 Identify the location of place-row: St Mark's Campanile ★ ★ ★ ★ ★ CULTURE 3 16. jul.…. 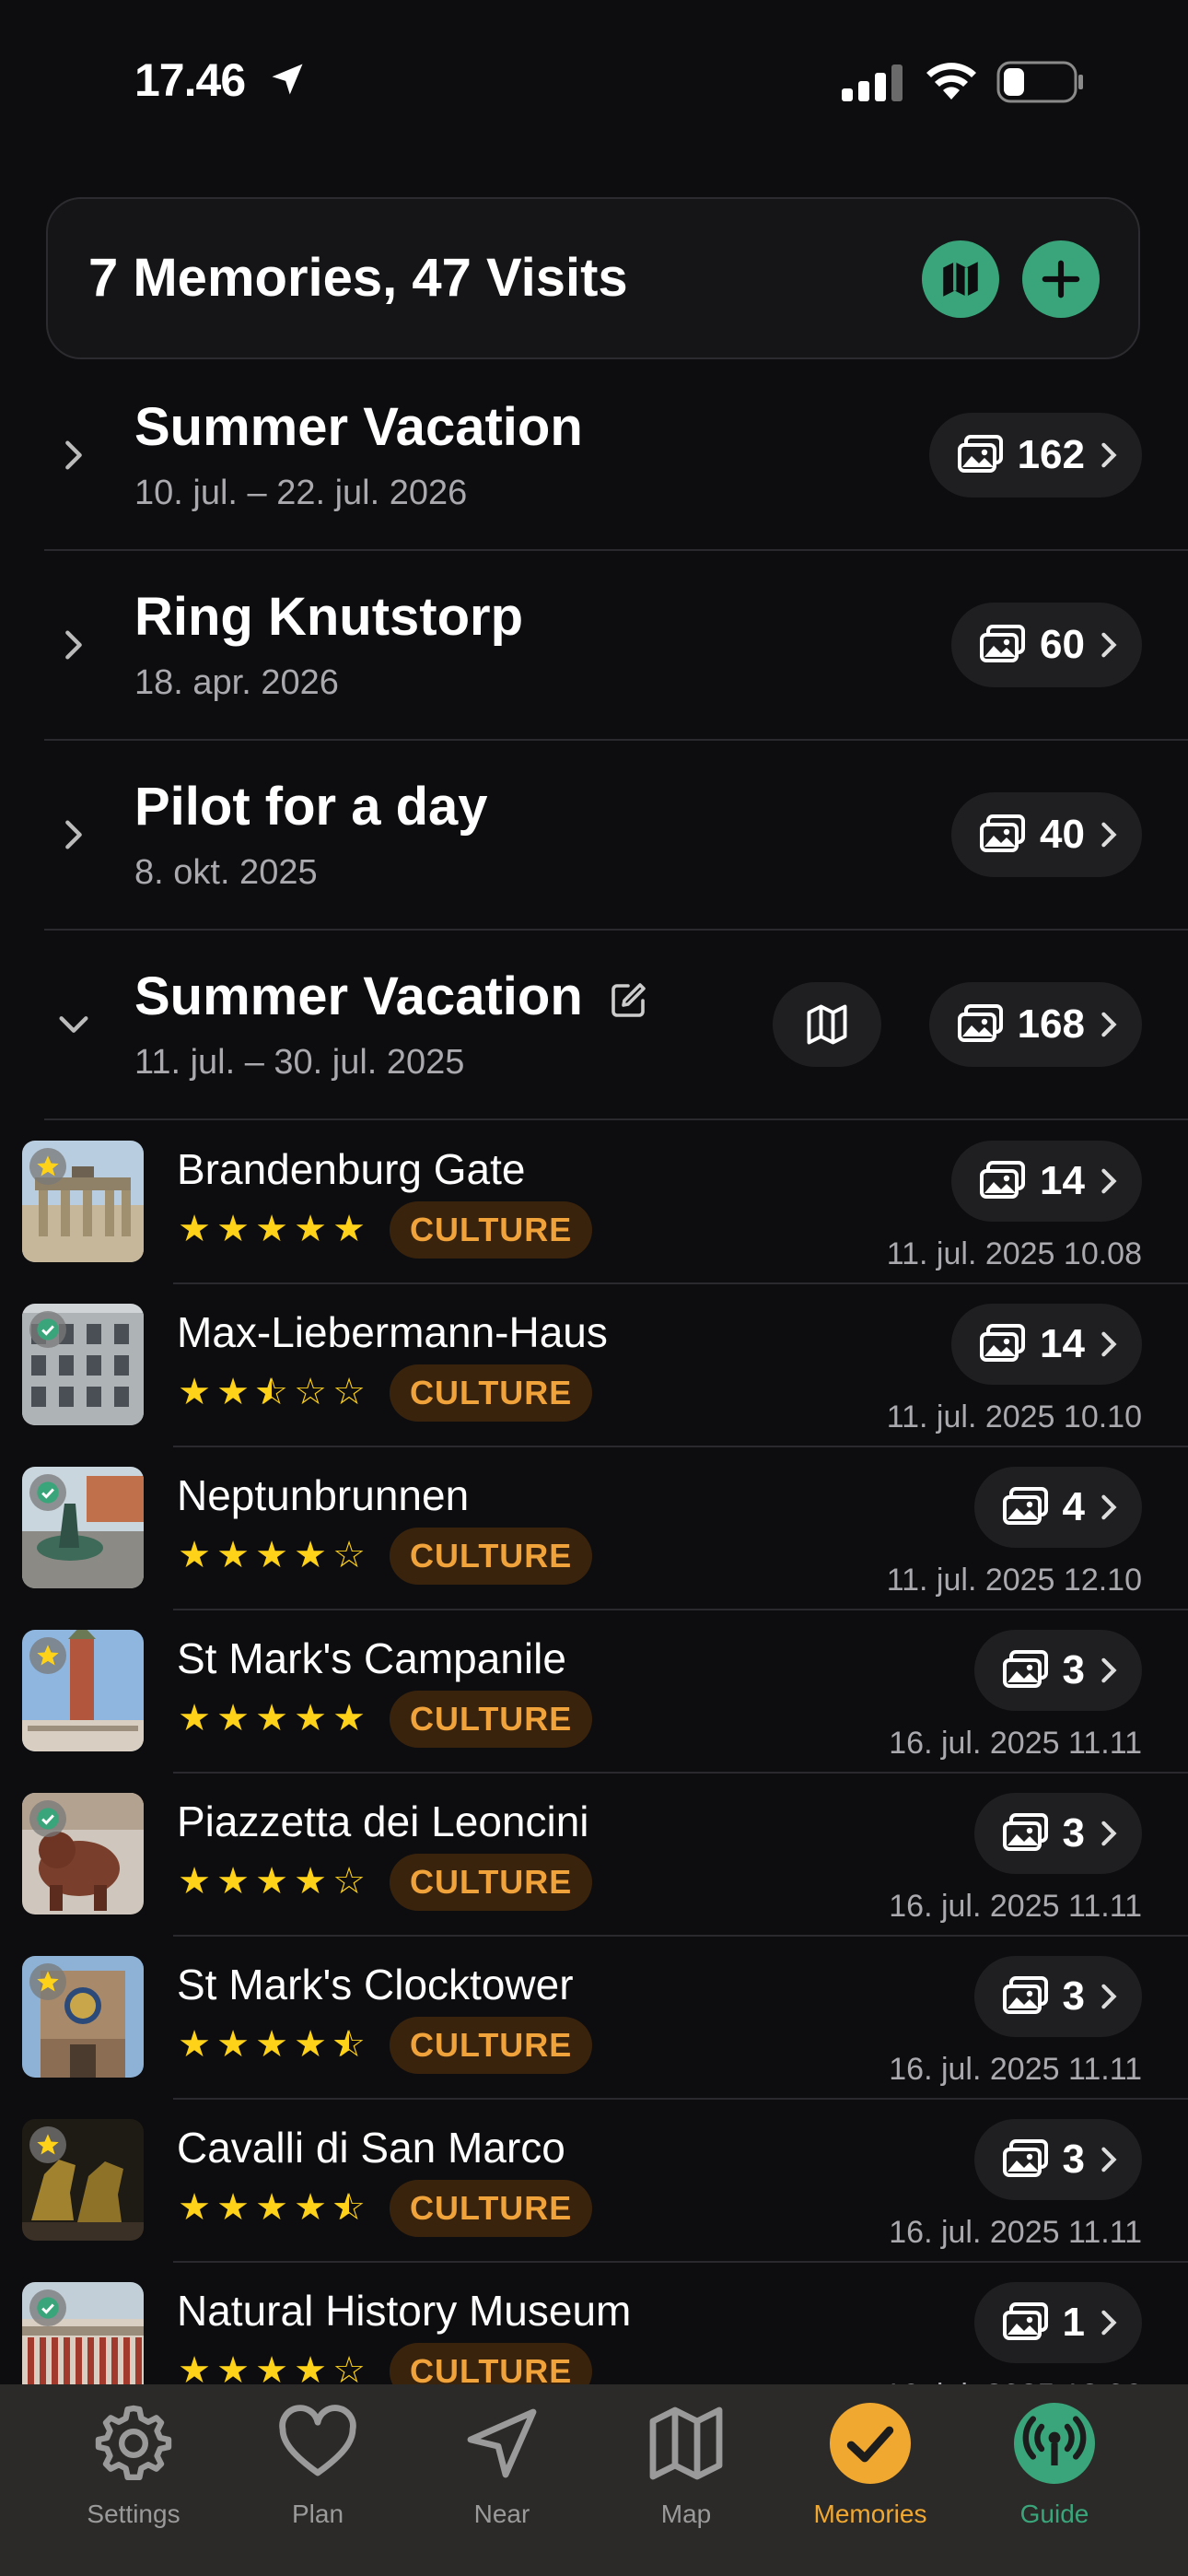
(594, 1711).